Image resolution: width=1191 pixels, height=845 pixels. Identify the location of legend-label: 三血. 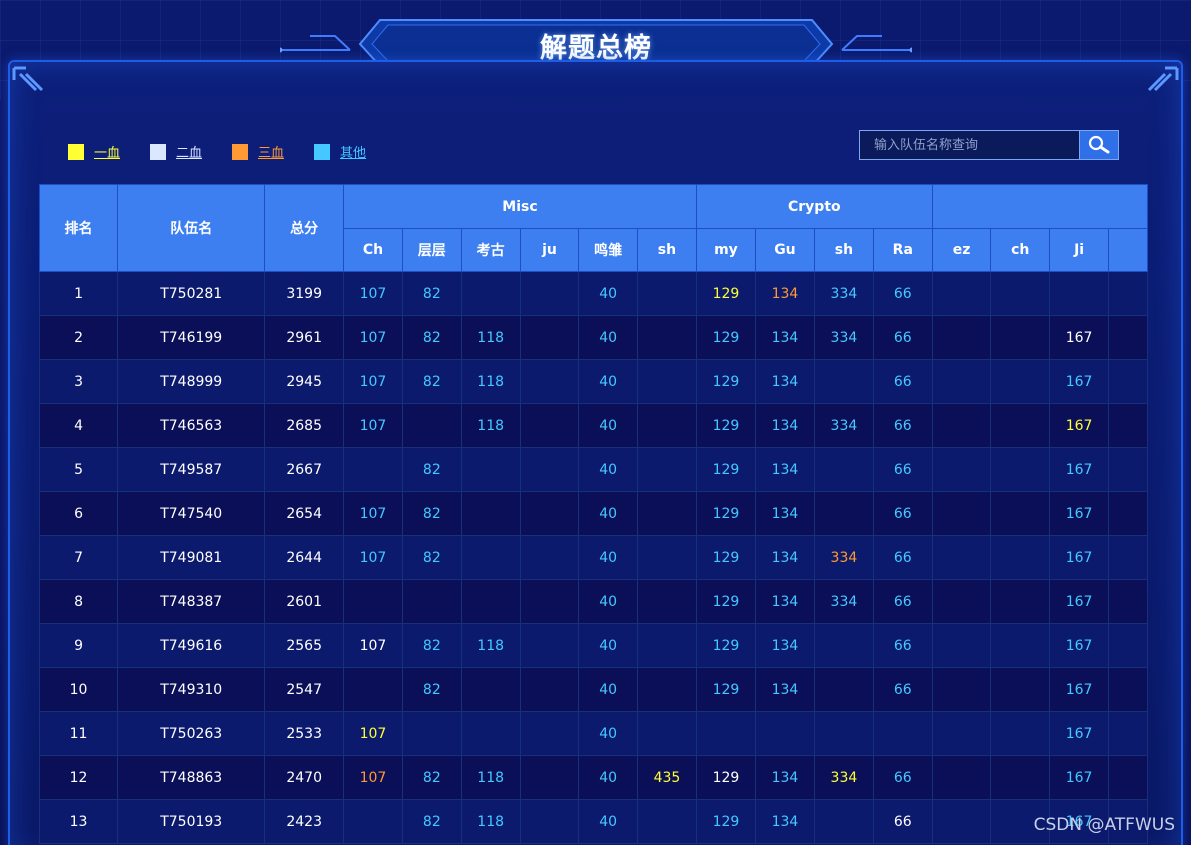
(271, 153).